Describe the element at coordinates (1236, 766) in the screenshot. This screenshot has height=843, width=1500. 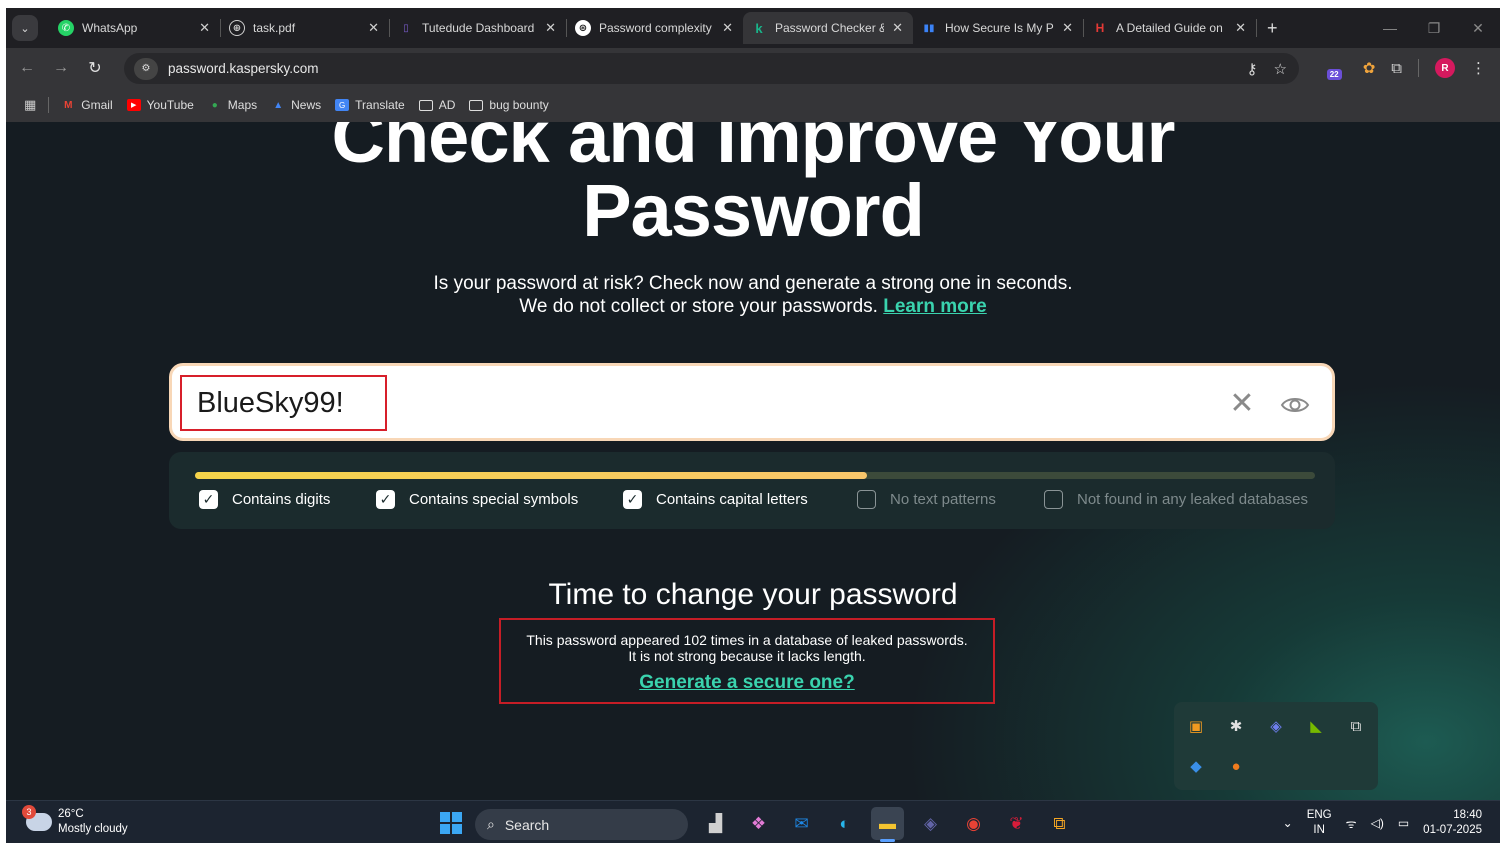
I see `tray-avast-icon: ●` at that location.